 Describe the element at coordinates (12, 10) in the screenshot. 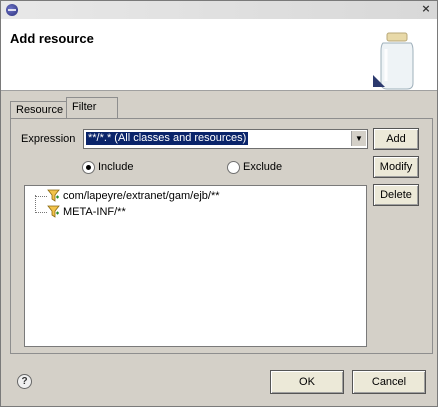

I see `eclipse-icon` at that location.